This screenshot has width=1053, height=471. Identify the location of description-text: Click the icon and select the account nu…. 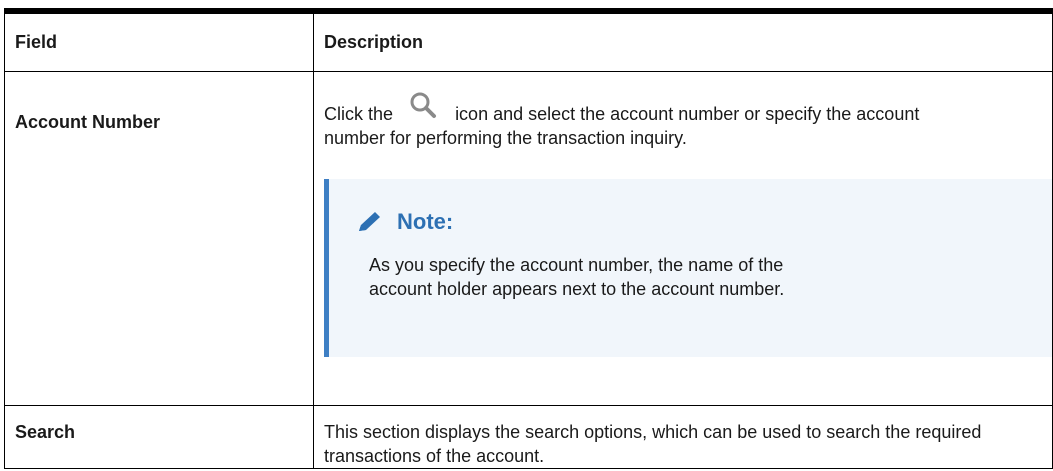
(624, 121).